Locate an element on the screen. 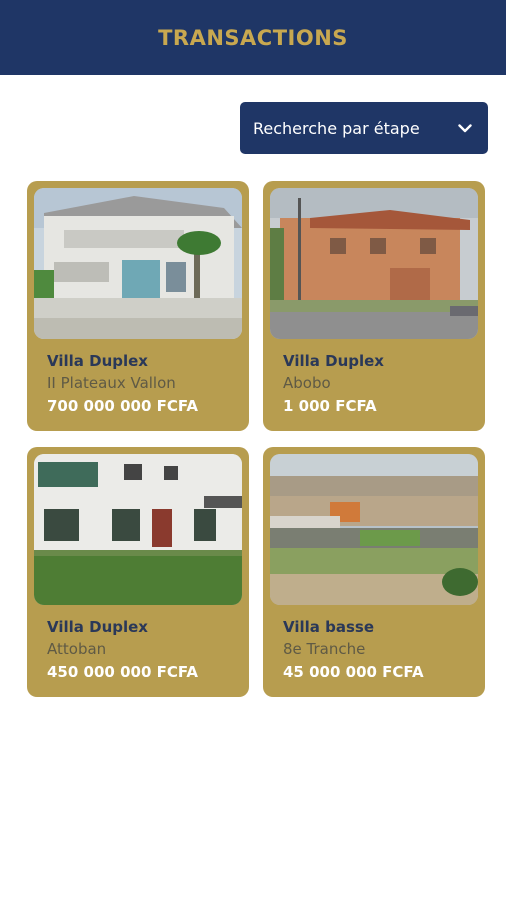 The image size is (506, 900). listing-price: 45 000 000 FCFA is located at coordinates (353, 672).